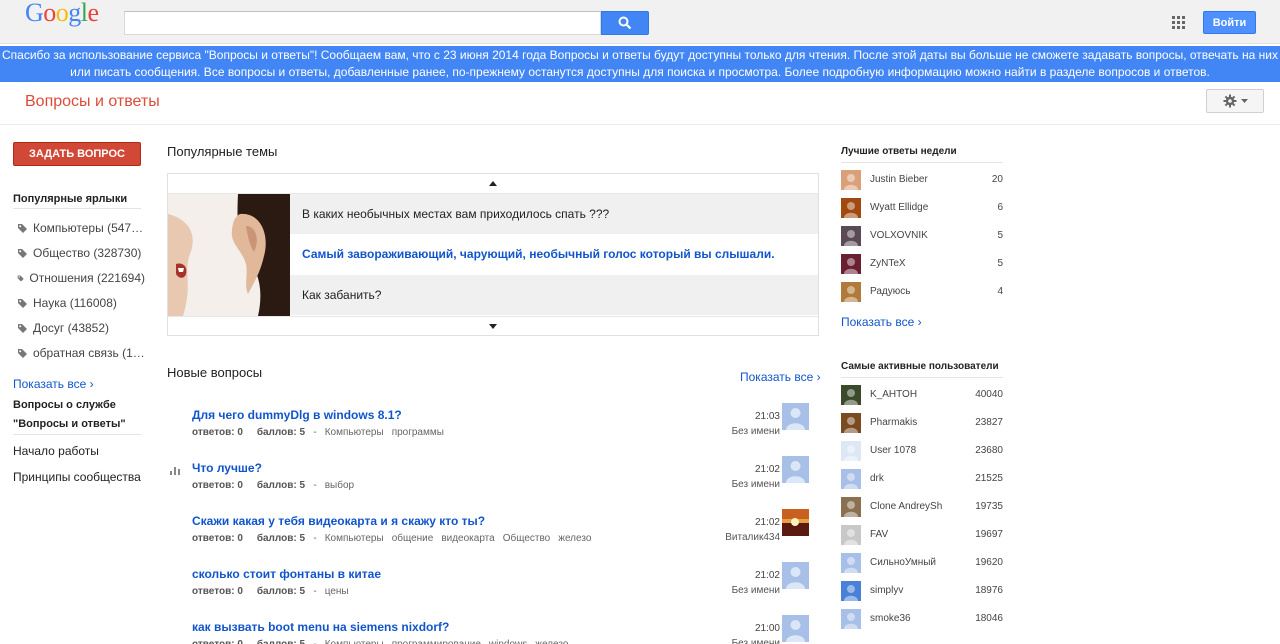 The height and width of the screenshot is (644, 1280). Describe the element at coordinates (922, 479) in the screenshot. I see `active-user-row: drk 21525` at that location.